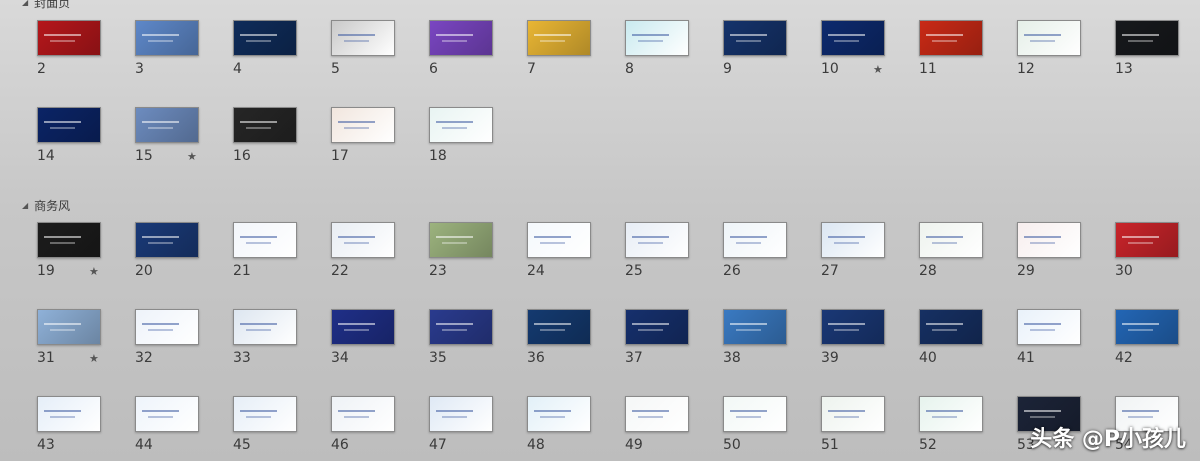 The image size is (1200, 461). I want to click on section-header: ◢ 商务风, so click(46, 205).